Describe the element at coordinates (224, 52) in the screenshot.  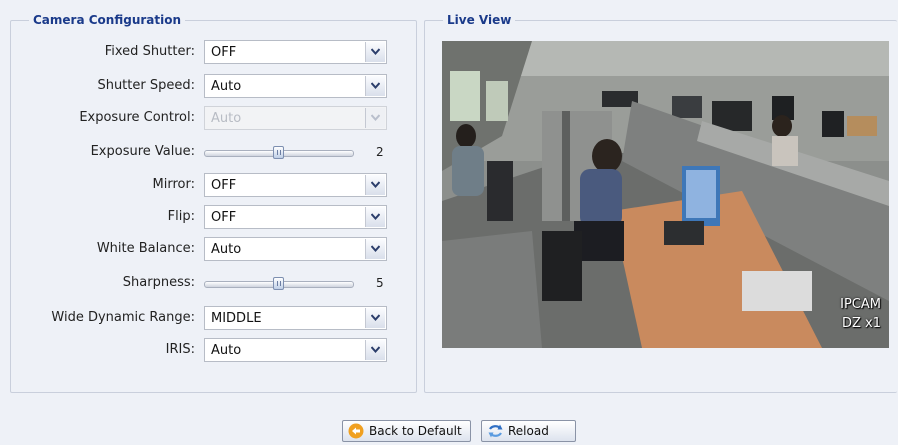
I see `fixed-shutter-value: OFF` at that location.